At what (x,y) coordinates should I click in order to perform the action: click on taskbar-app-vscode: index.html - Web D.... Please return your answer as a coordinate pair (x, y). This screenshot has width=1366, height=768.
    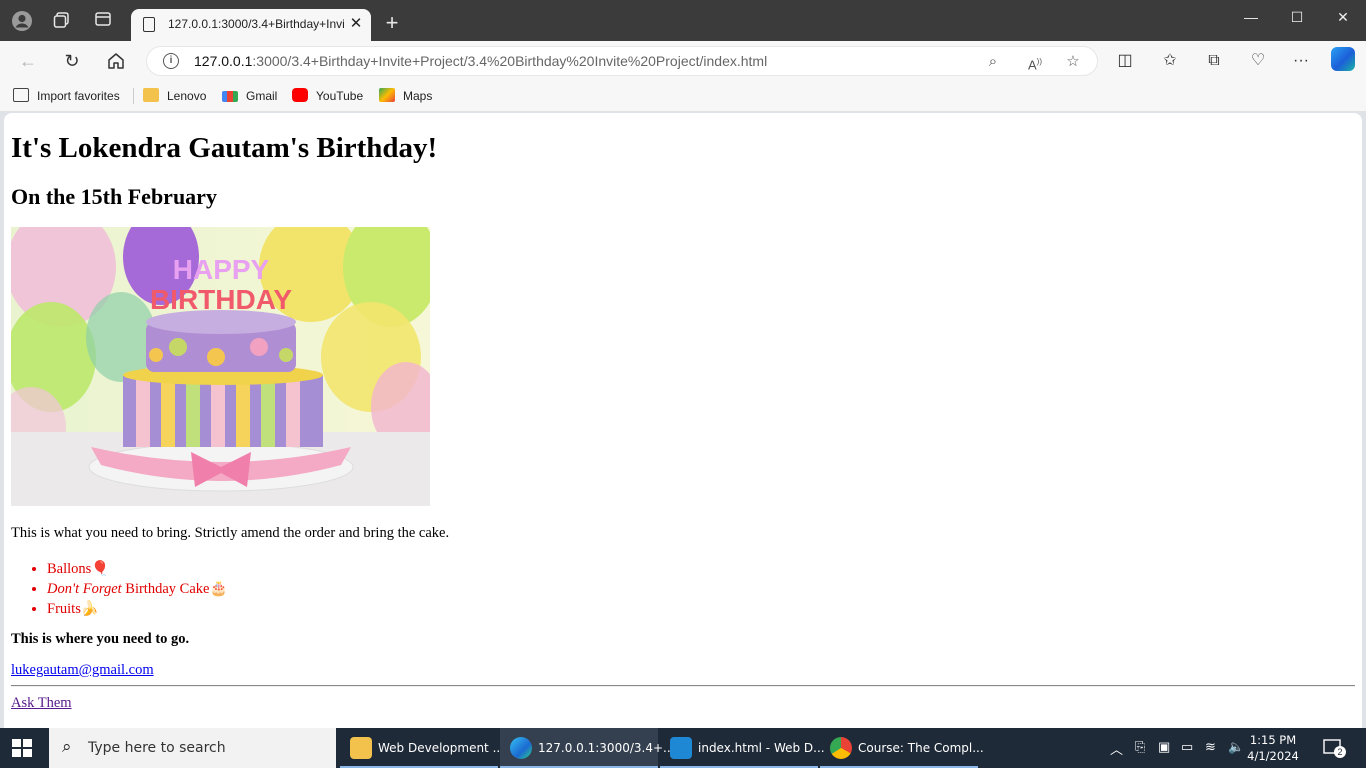
    Looking at the image, I should click on (742, 748).